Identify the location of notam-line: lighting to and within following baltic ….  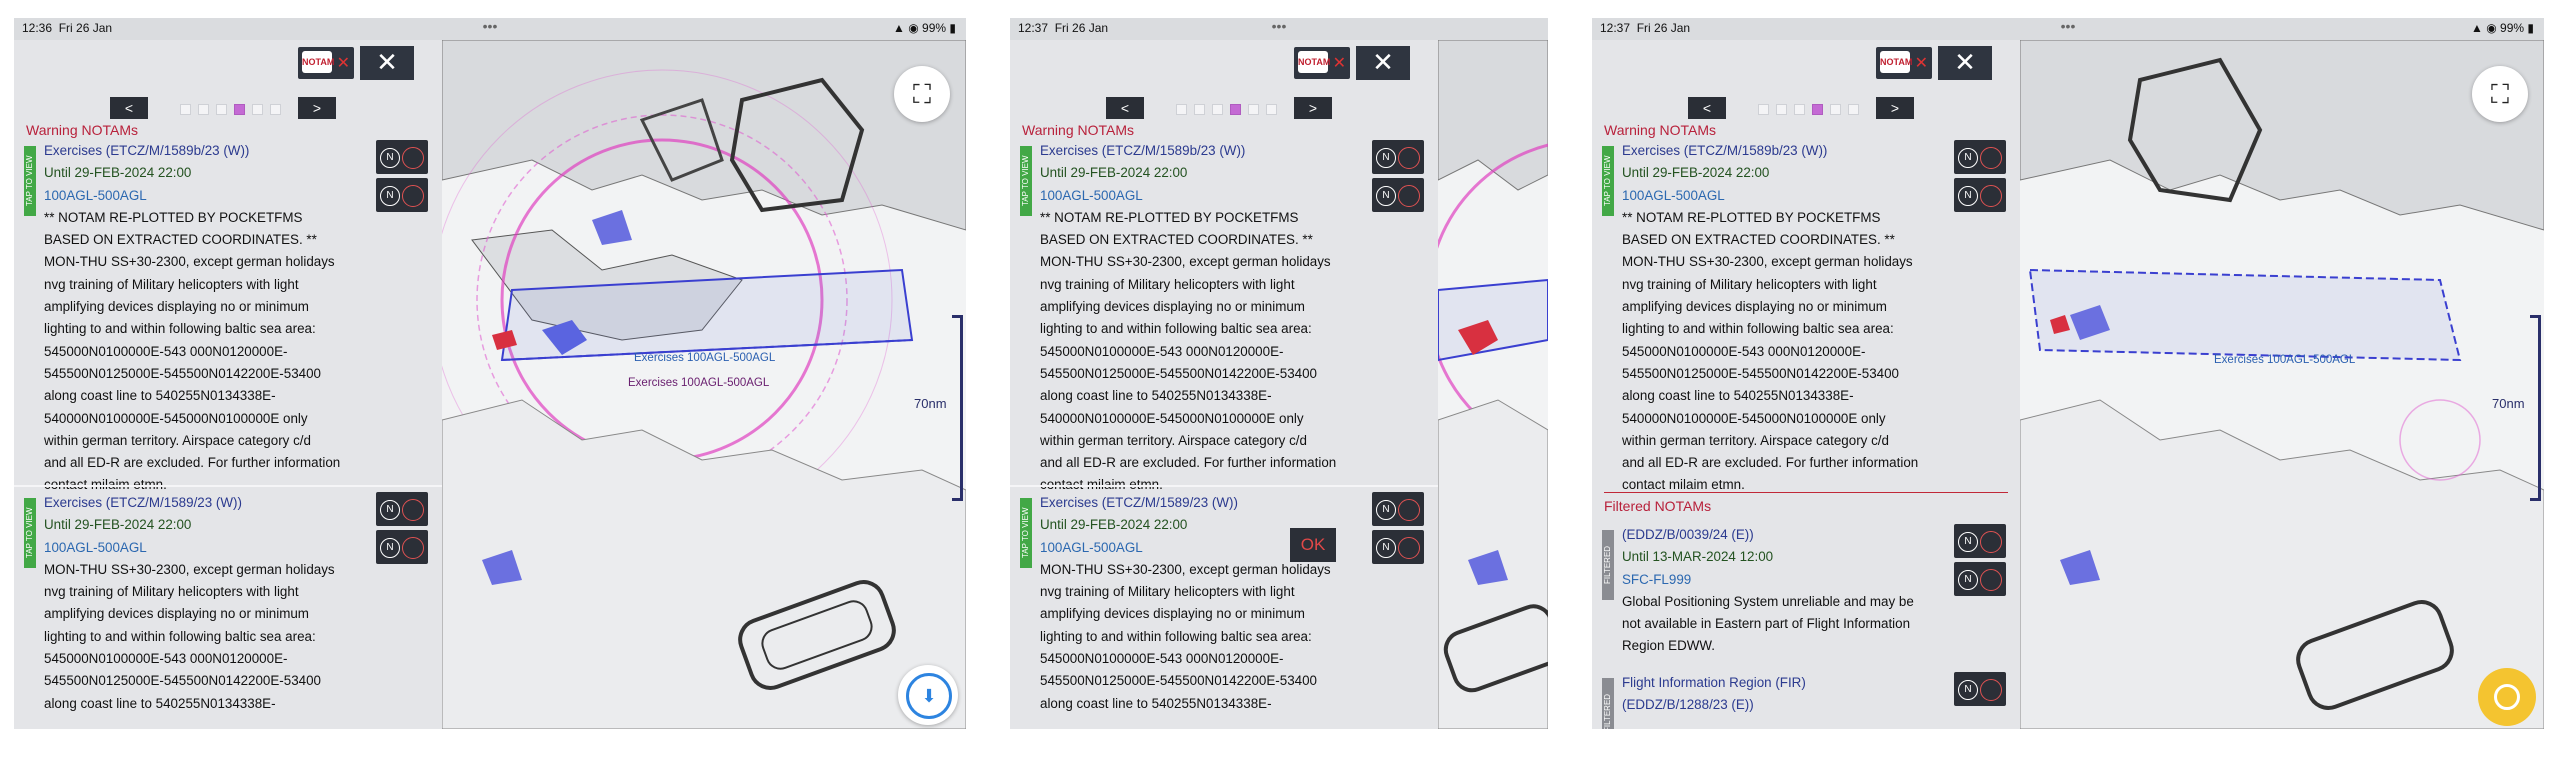
(1176, 329).